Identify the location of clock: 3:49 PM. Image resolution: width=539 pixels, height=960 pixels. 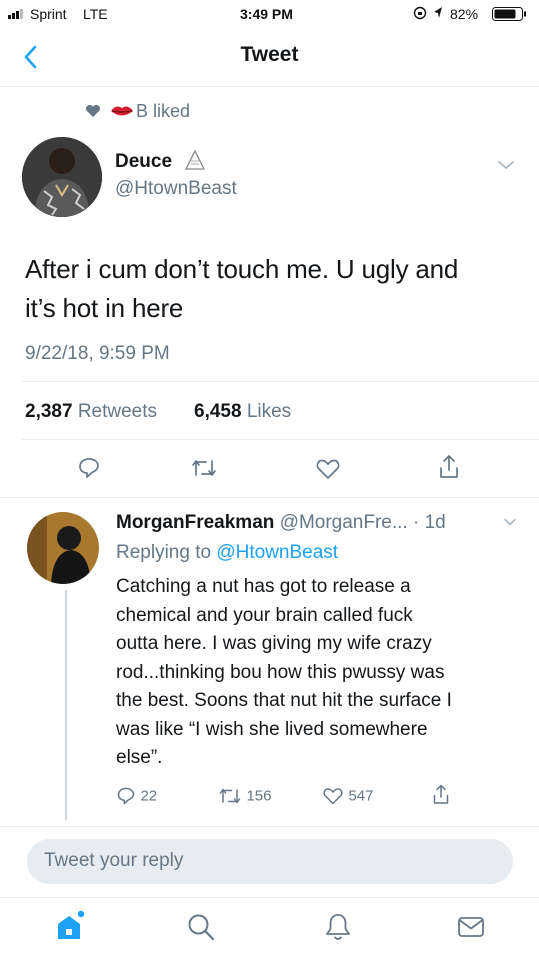
(266, 14).